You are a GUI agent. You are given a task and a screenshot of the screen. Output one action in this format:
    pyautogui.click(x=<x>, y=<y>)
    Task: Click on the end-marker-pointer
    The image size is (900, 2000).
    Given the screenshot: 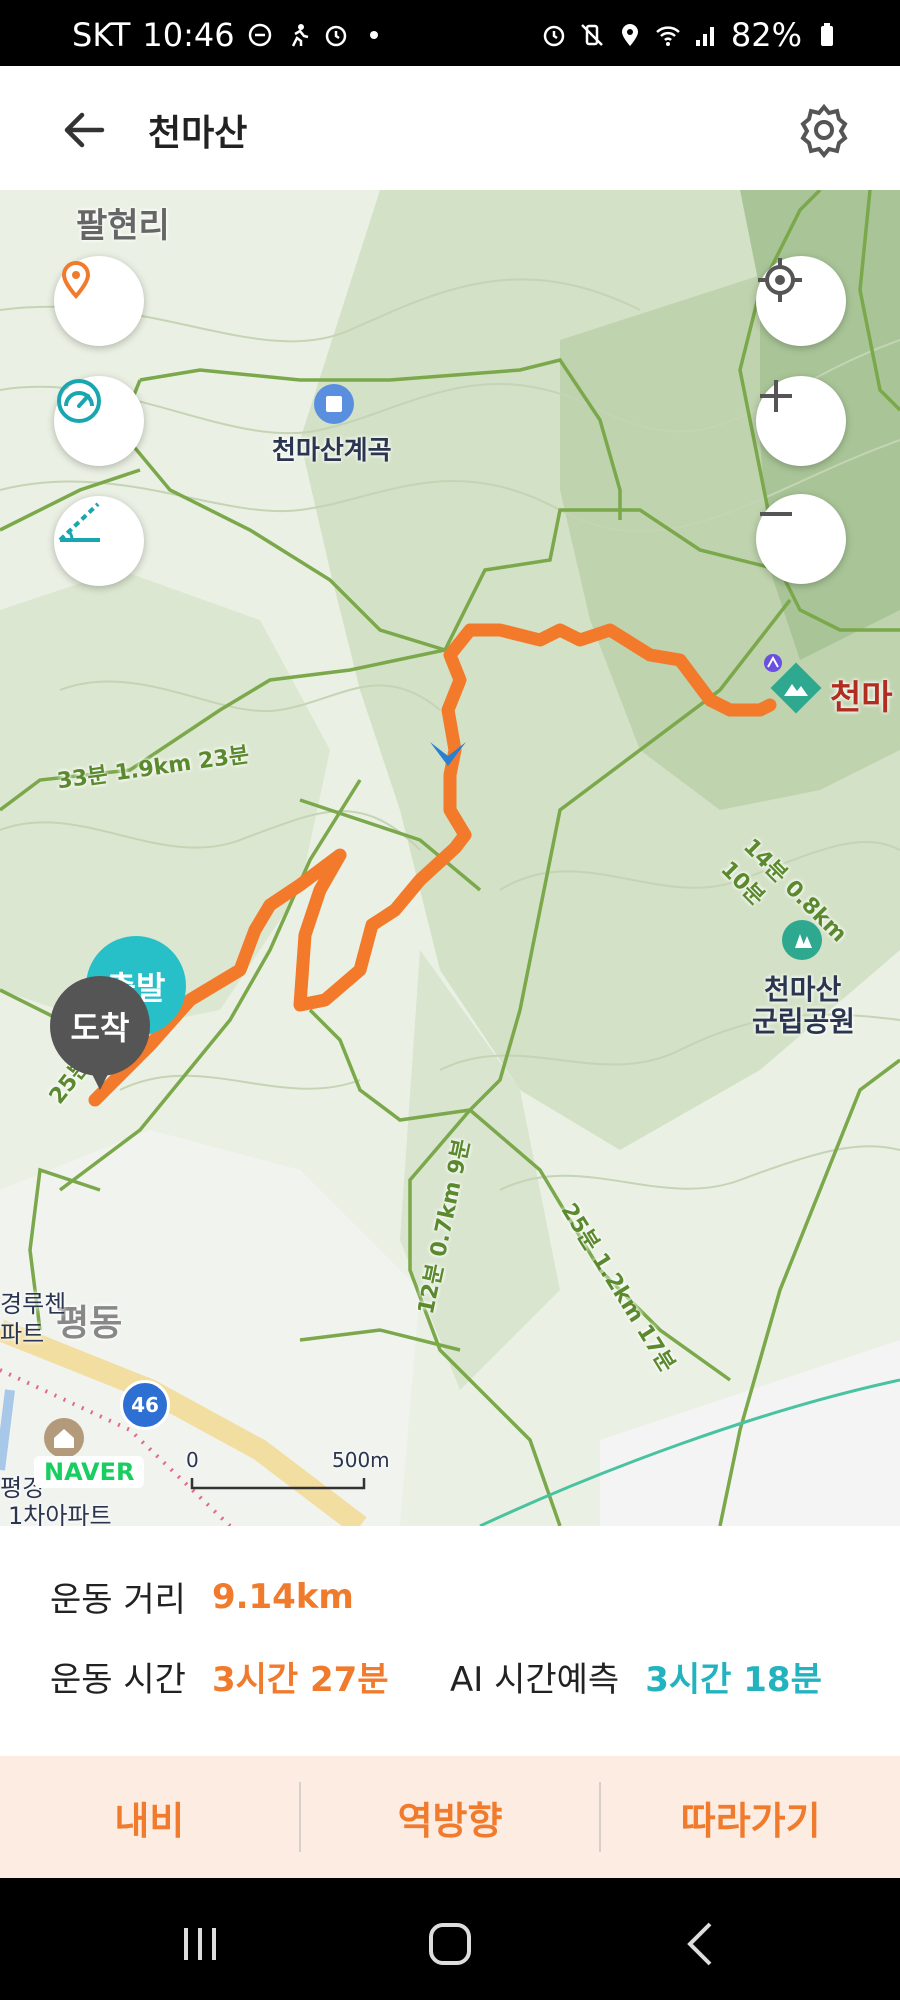 What is the action you would take?
    pyautogui.click(x=100, y=1076)
    